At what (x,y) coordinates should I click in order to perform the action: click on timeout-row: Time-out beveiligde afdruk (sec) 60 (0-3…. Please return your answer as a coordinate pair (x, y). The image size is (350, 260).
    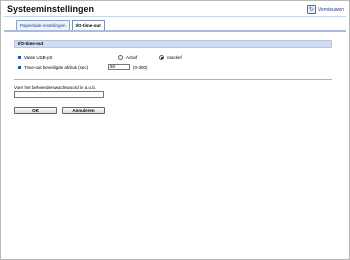
    Looking at the image, I should click on (83, 67).